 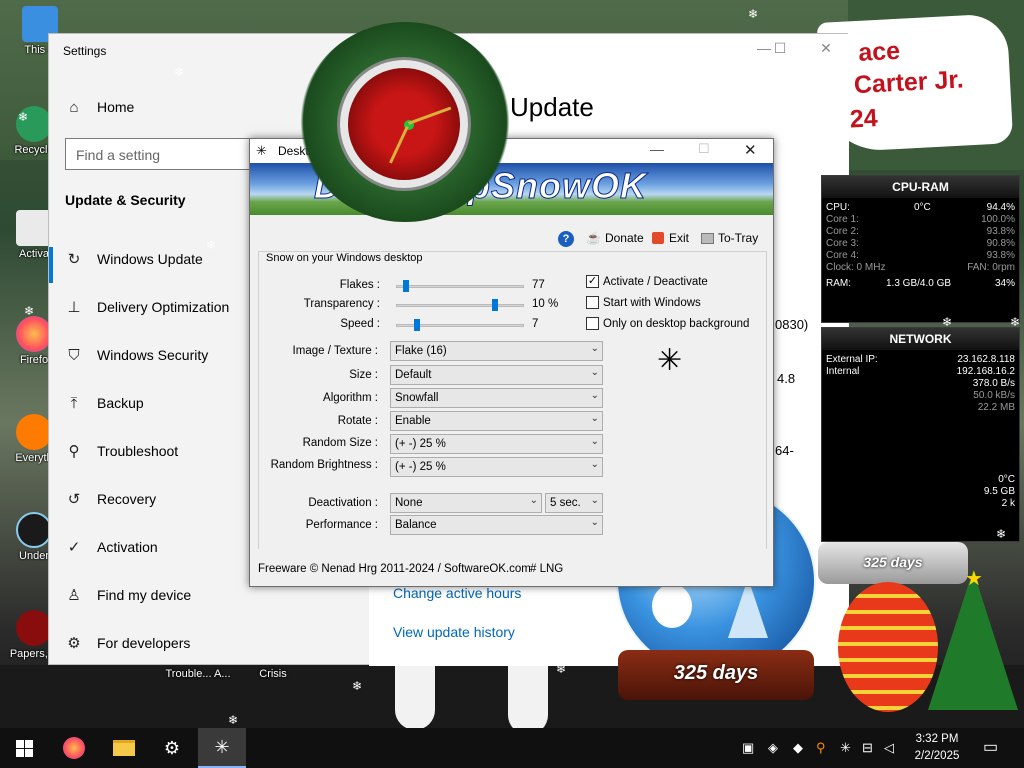 I want to click on net-row: 2 k, so click(x=920, y=504).